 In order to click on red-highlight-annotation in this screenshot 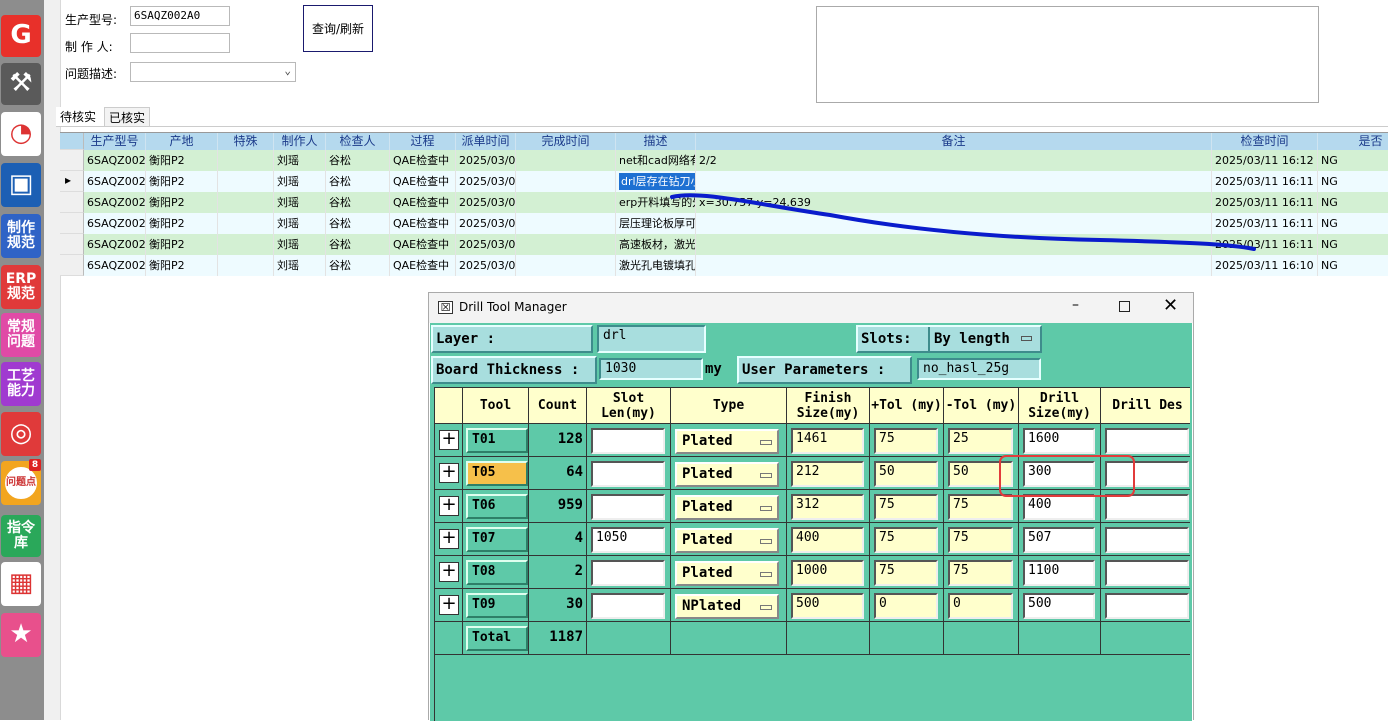, I will do `click(1067, 476)`.